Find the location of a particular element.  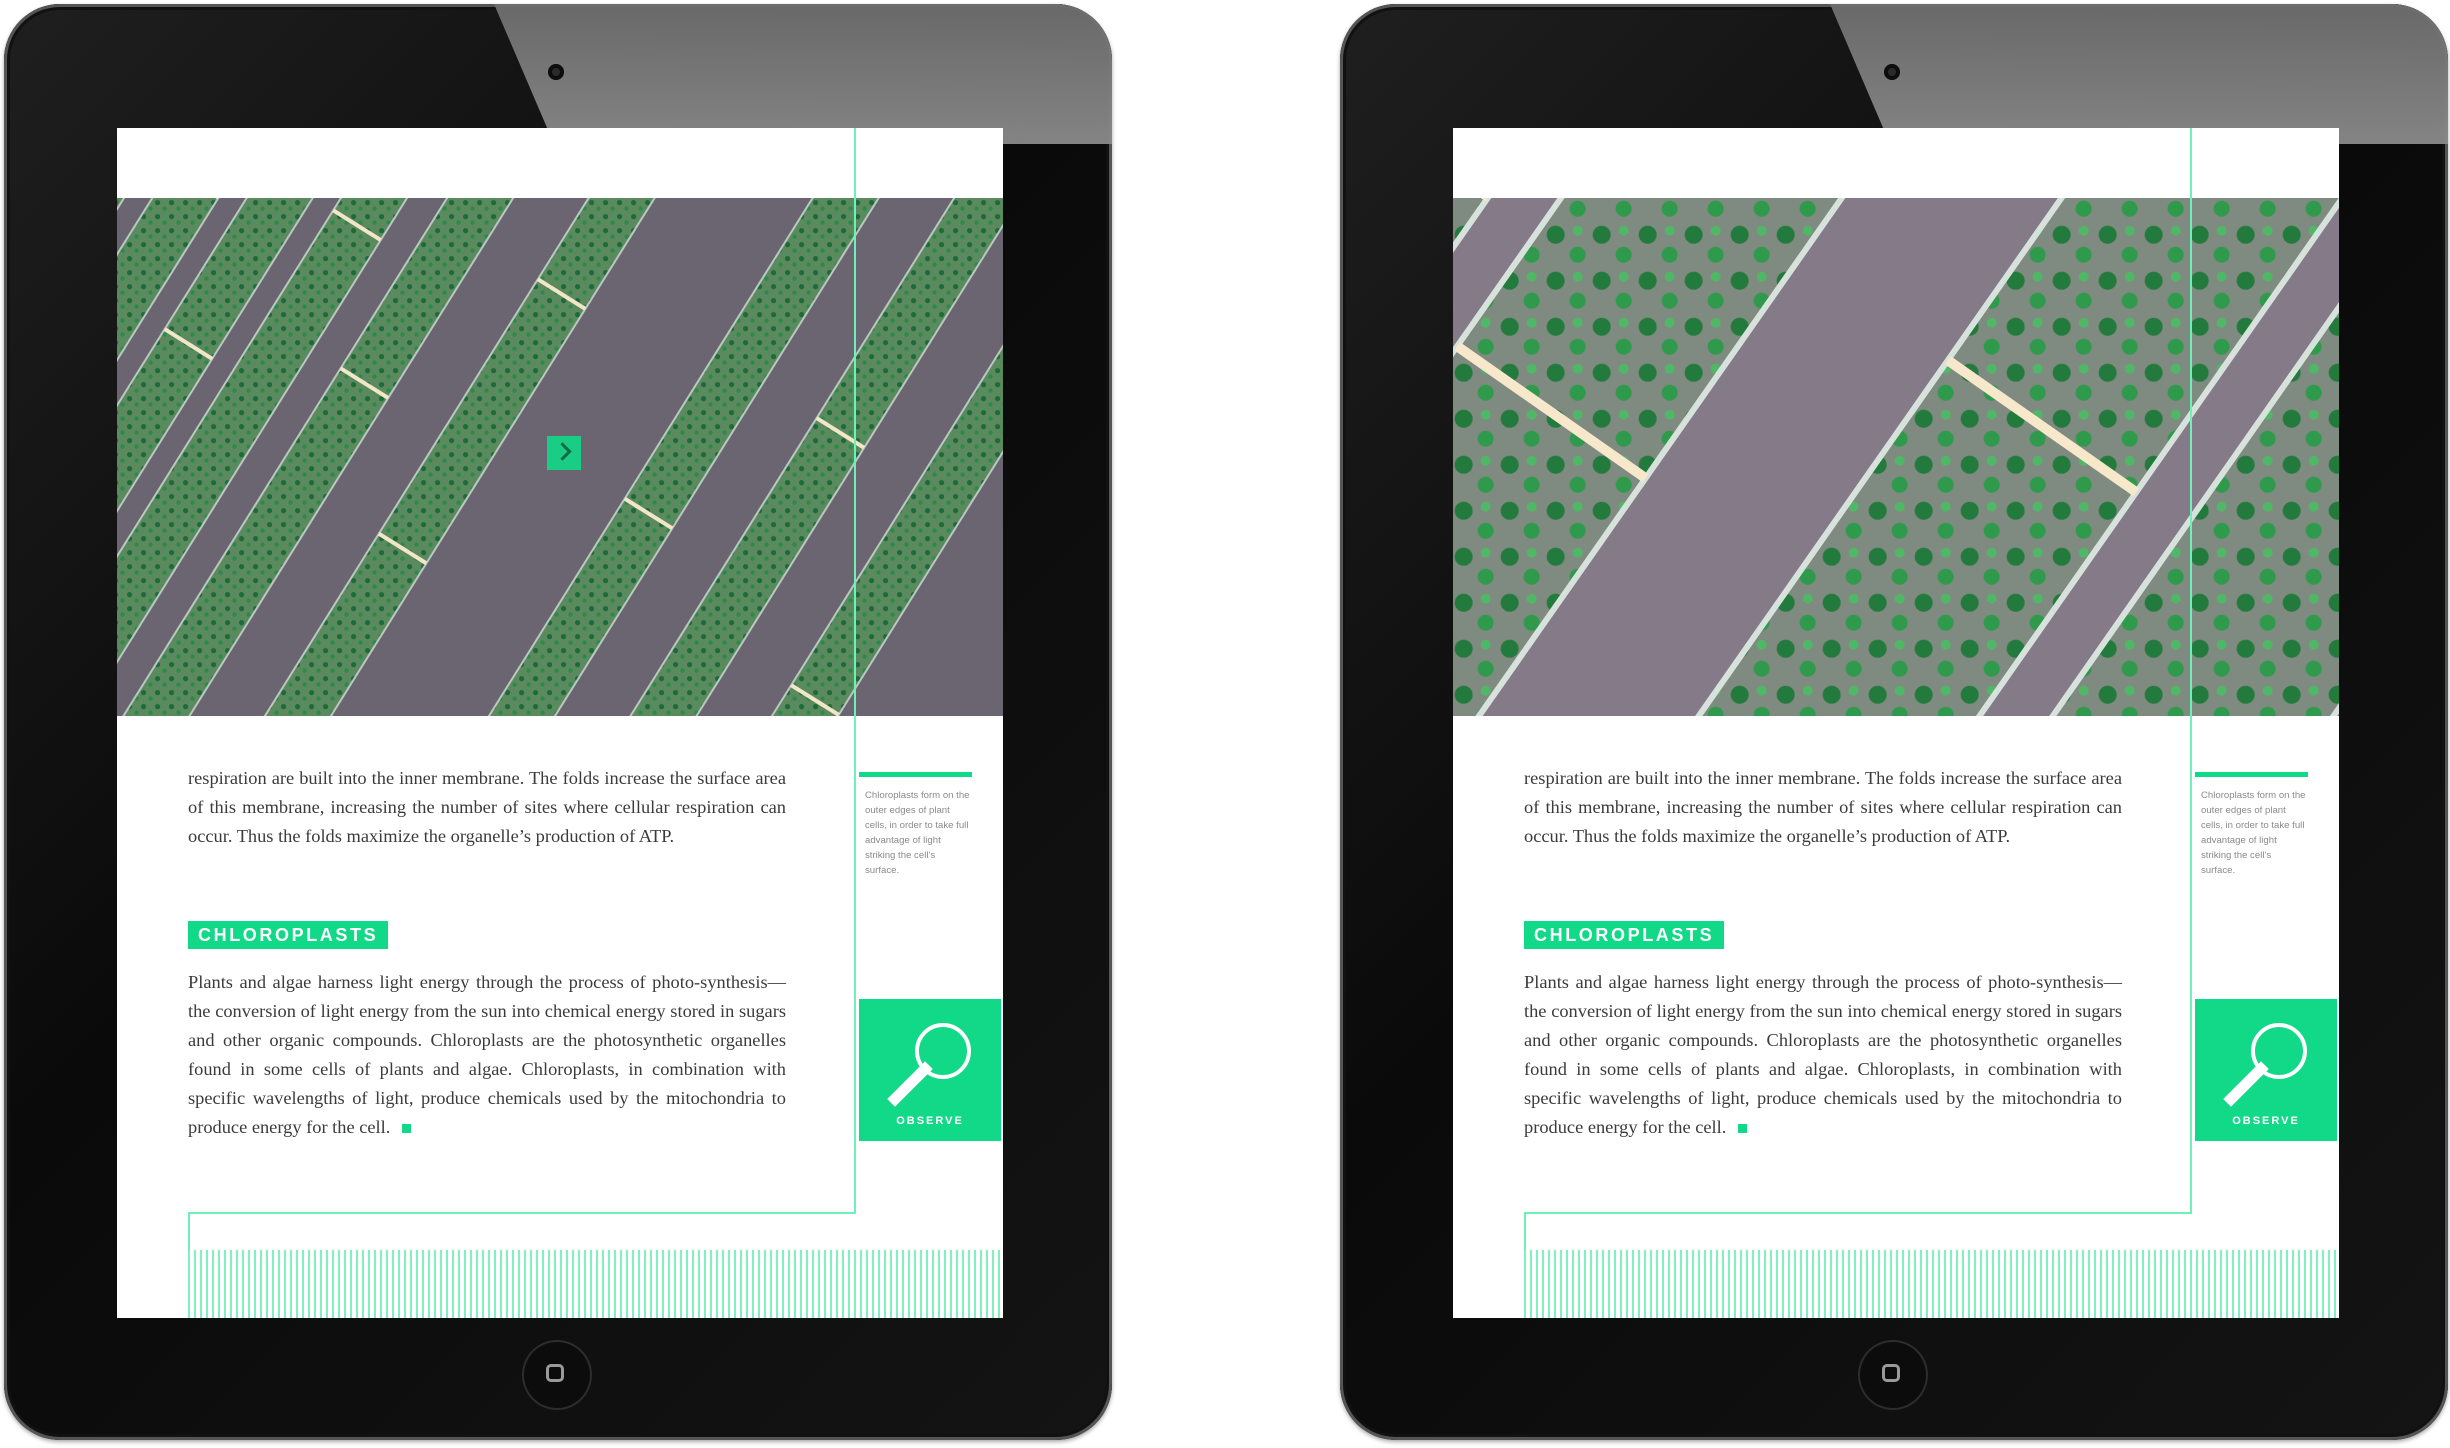

algae-micrograph-zoomed is located at coordinates (1896, 457).